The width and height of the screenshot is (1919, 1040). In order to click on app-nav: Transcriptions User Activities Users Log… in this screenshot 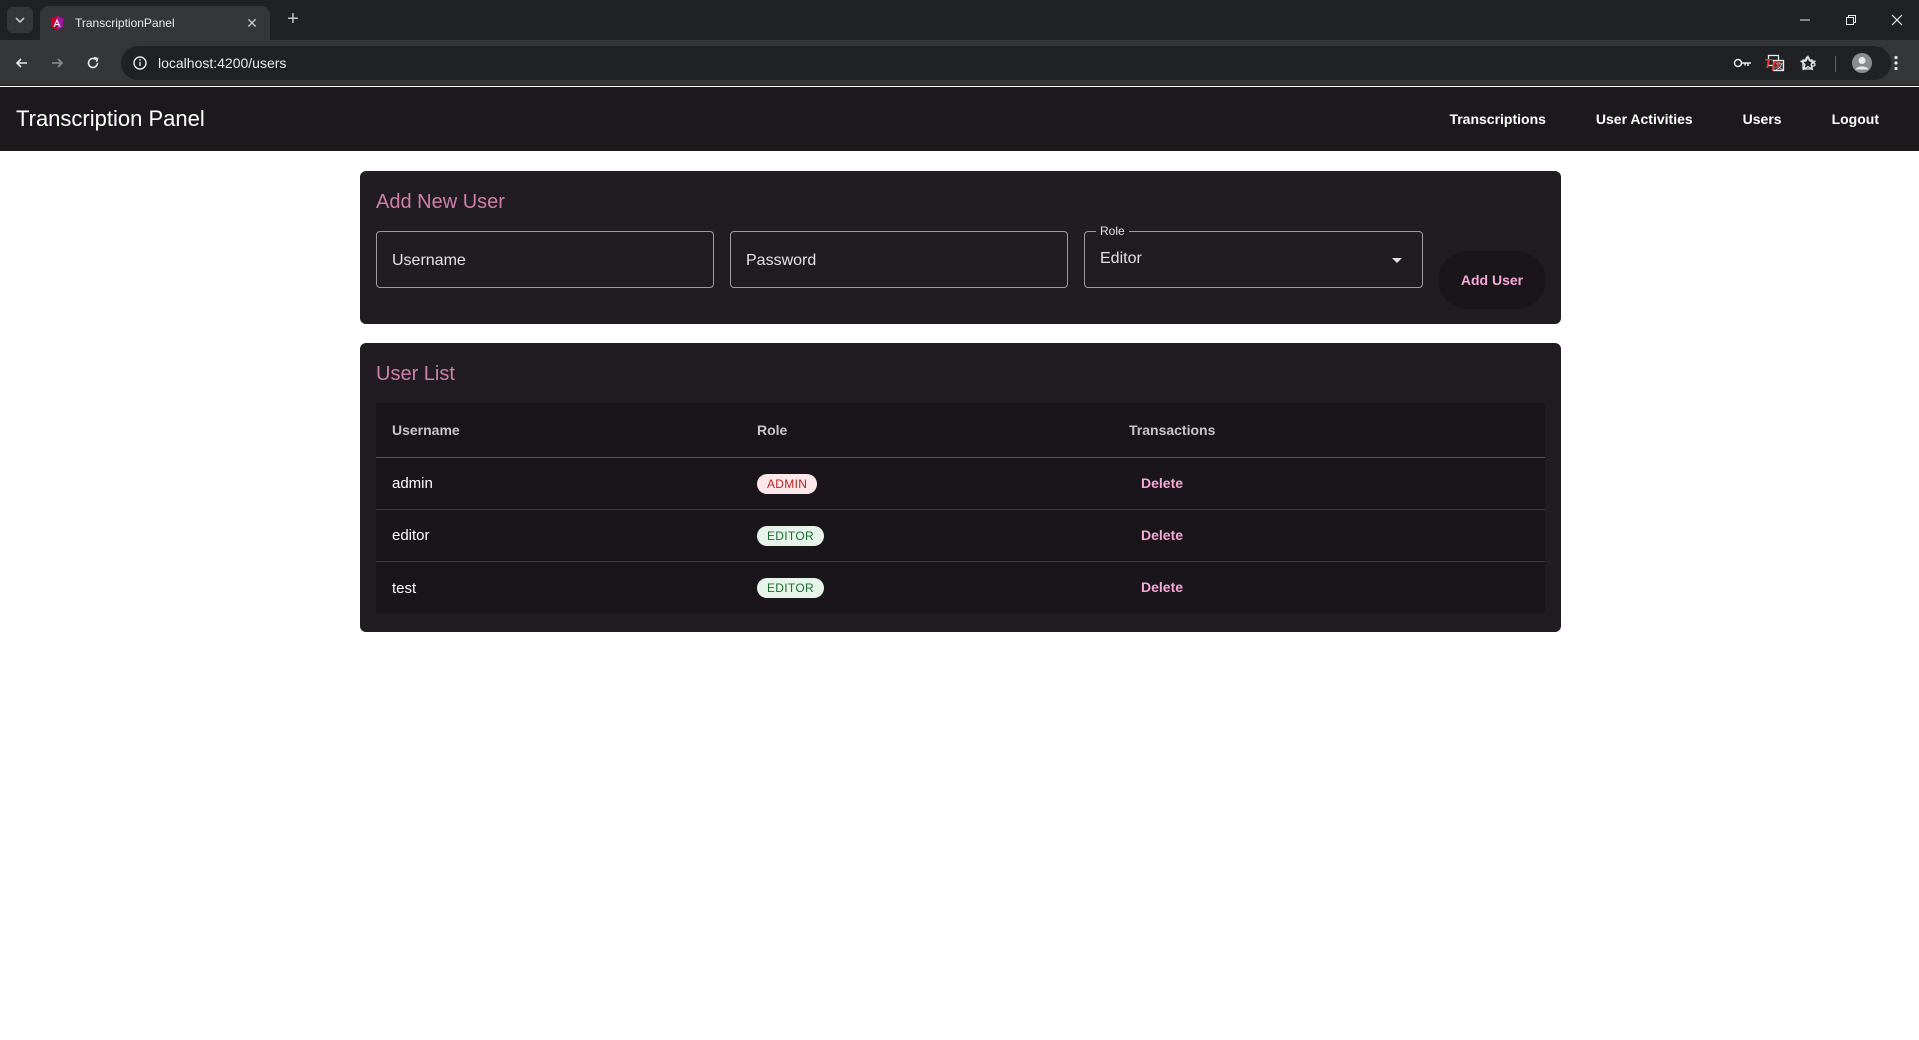, I will do `click(1663, 119)`.